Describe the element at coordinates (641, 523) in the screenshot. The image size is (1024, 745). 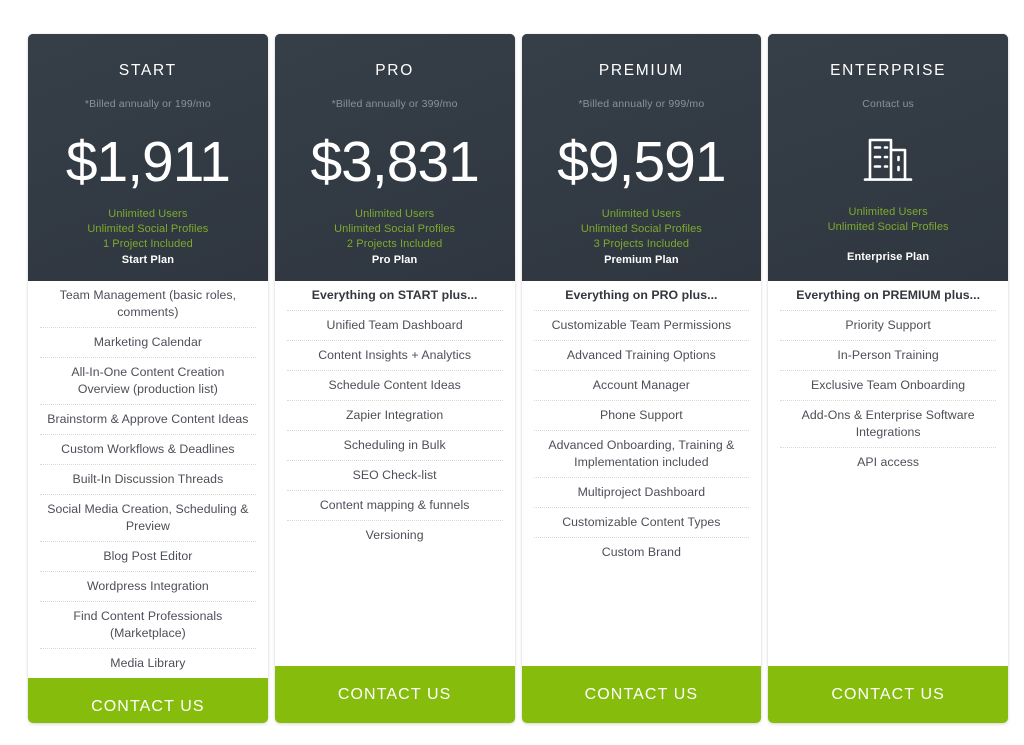
I see `feature-row: Customizable Content Types` at that location.